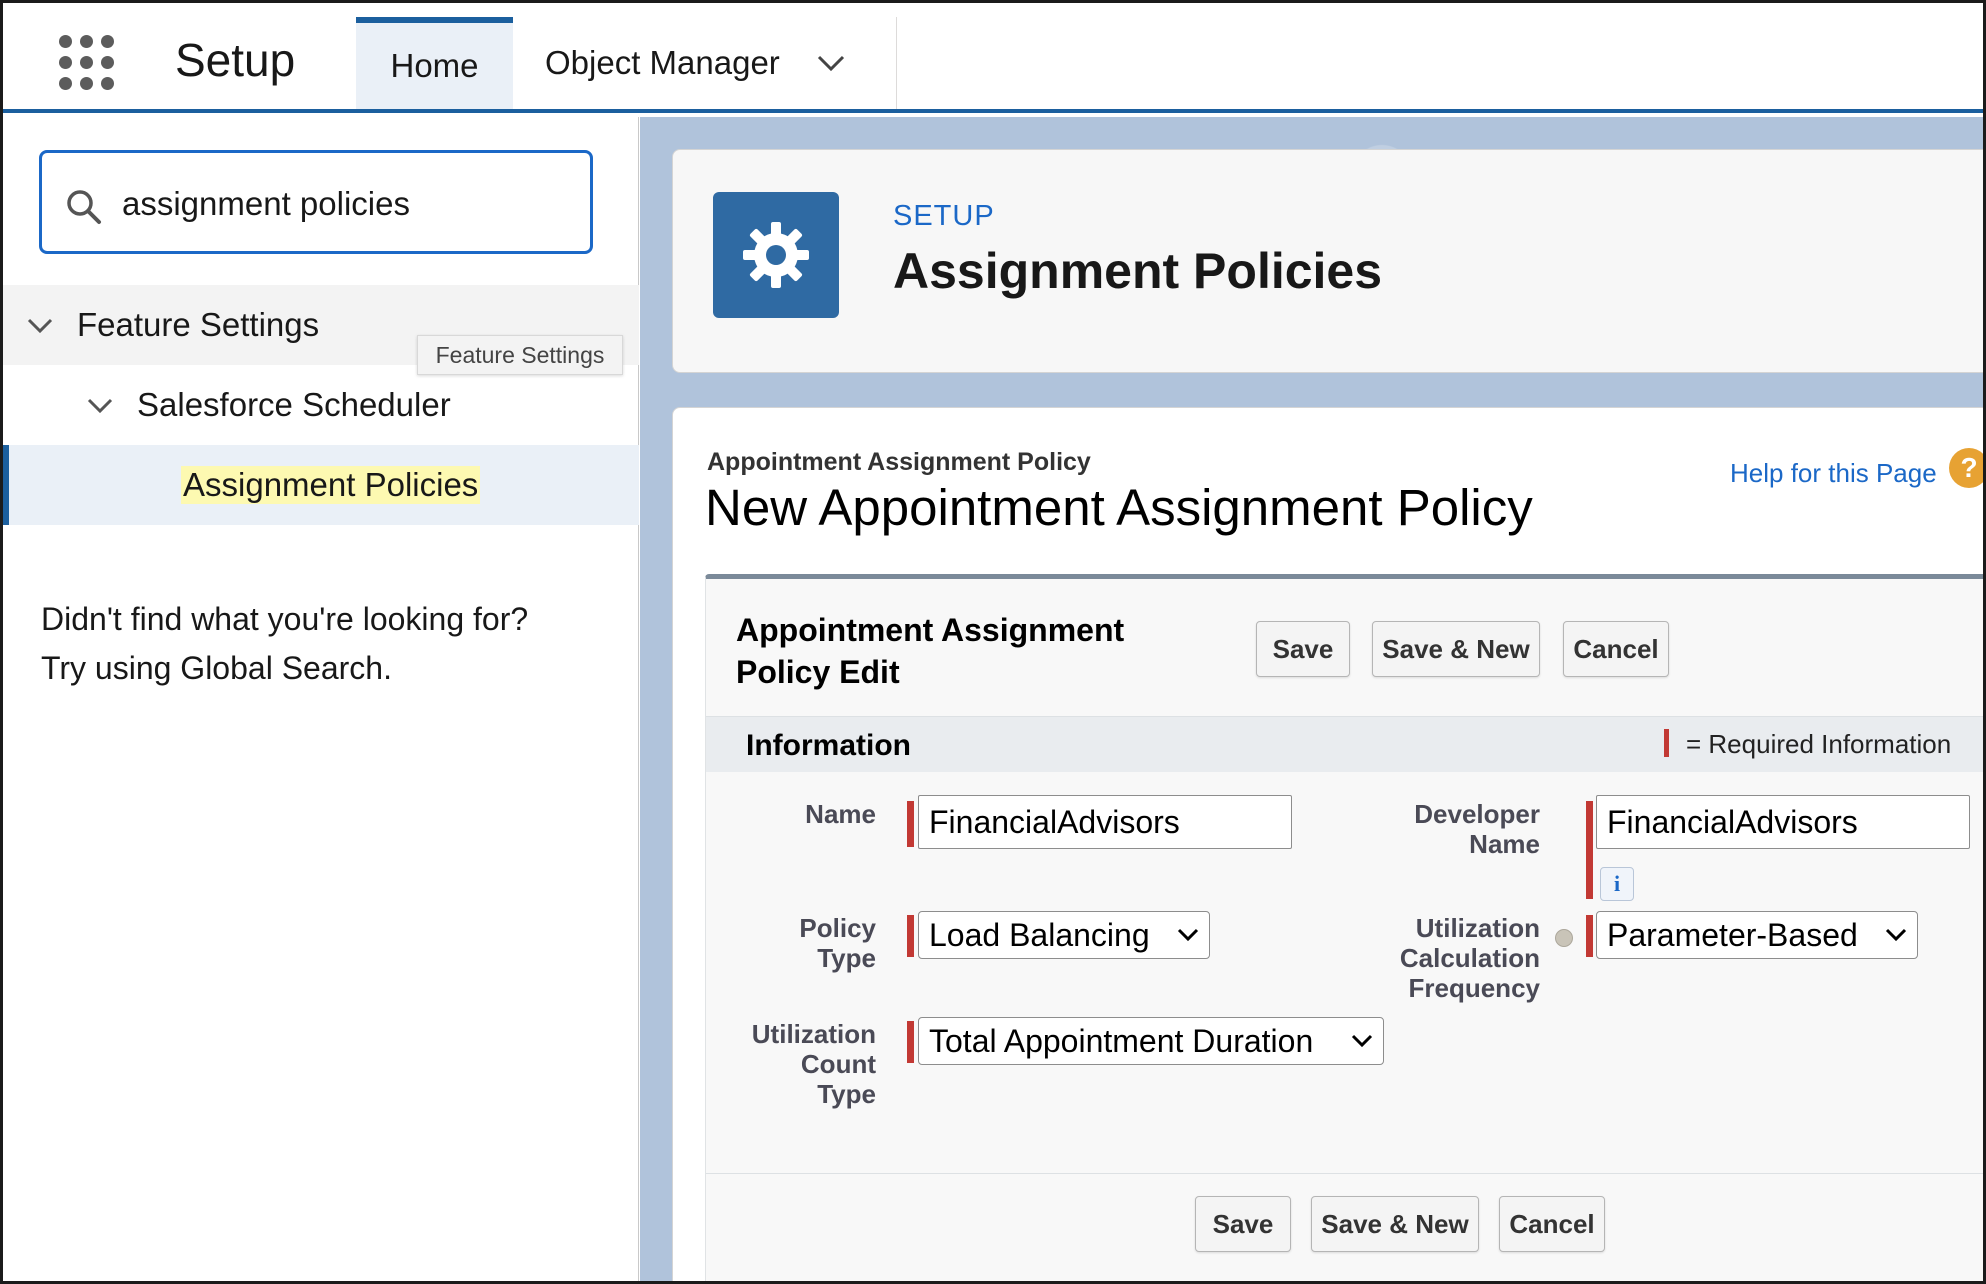 The image size is (1986, 1284). Describe the element at coordinates (837, 943) in the screenshot. I see `policy-type-label: Policy Type` at that location.